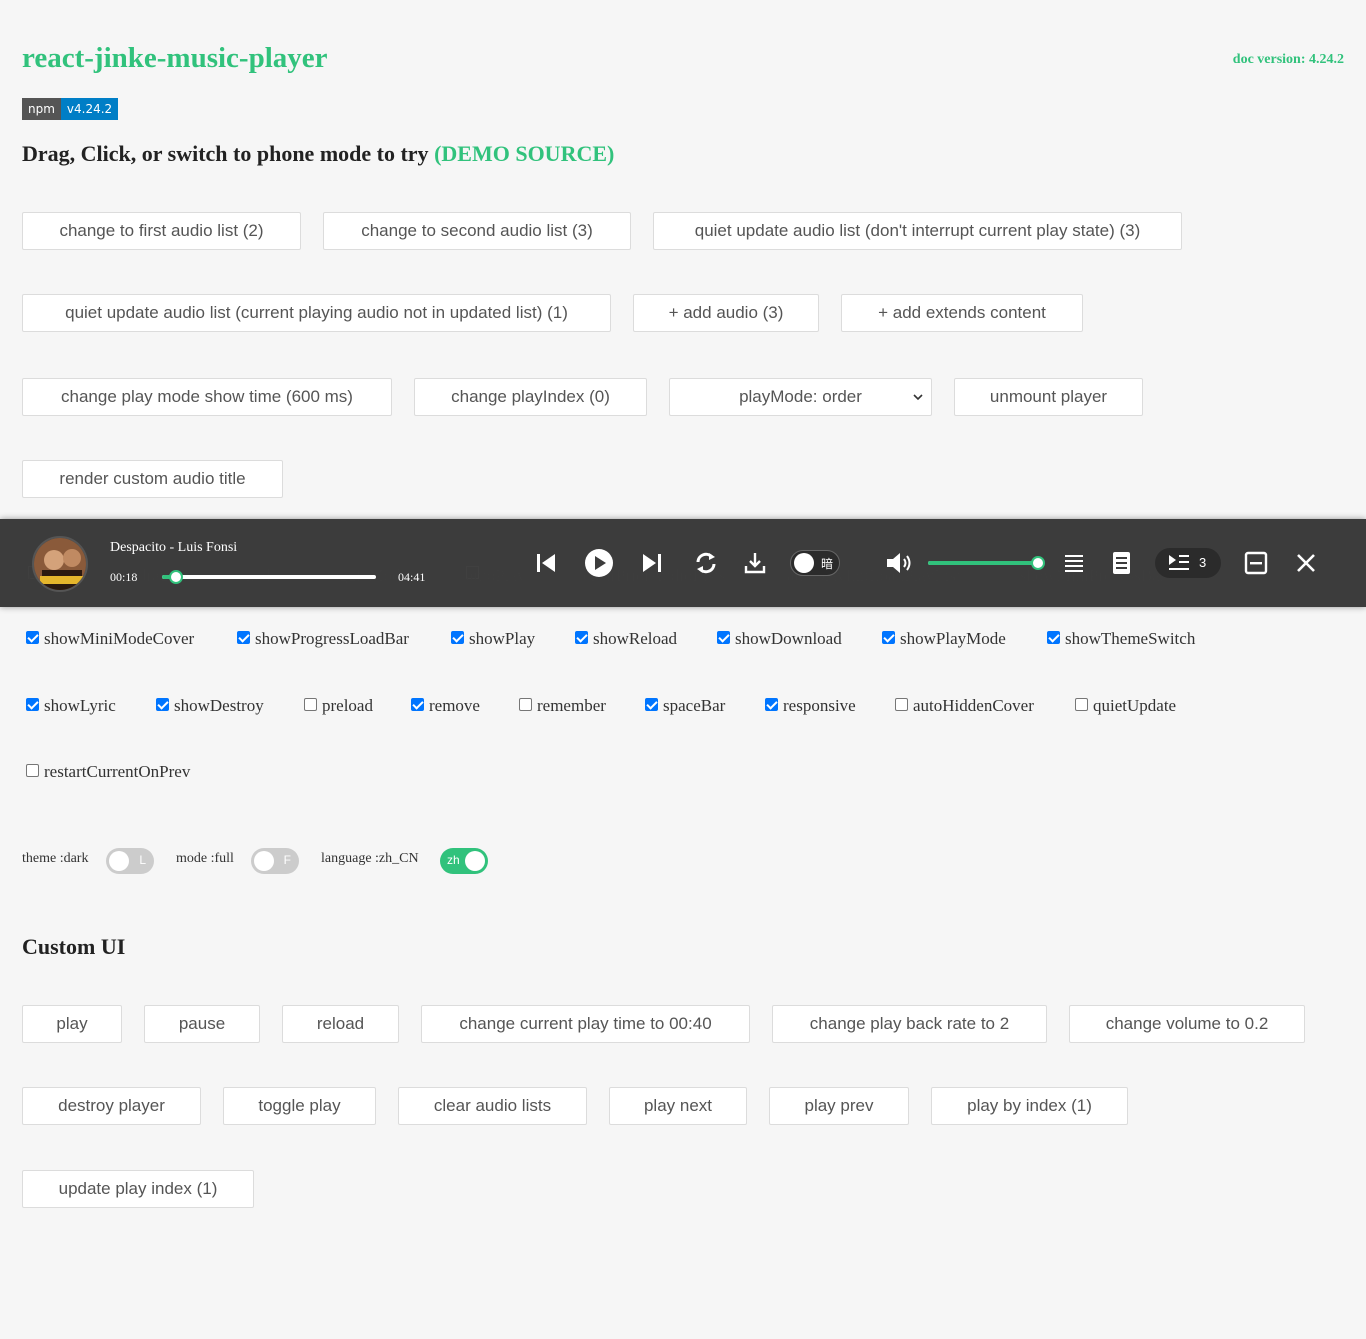 Image resolution: width=1366 pixels, height=1339 pixels. I want to click on play-mode-button, so click(1074, 563).